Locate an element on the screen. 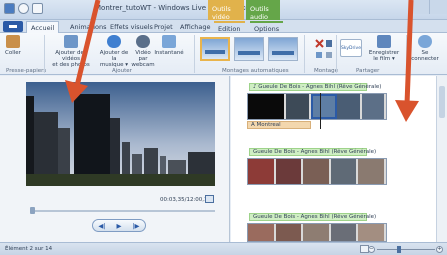 This screenshot has height=255, width=447. seek-bar is located at coordinates (122, 211).